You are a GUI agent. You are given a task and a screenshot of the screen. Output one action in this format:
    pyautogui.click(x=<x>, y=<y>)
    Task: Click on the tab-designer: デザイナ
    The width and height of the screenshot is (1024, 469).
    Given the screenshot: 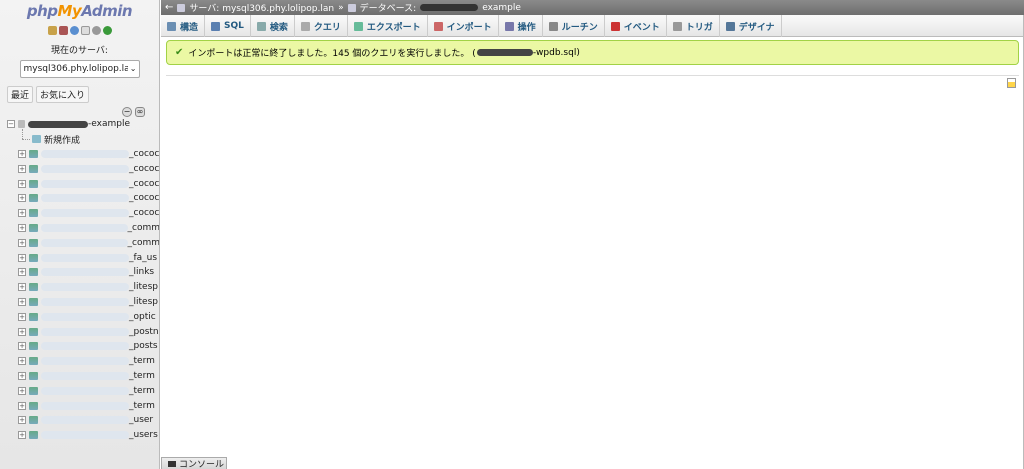 What is the action you would take?
    pyautogui.click(x=751, y=26)
    